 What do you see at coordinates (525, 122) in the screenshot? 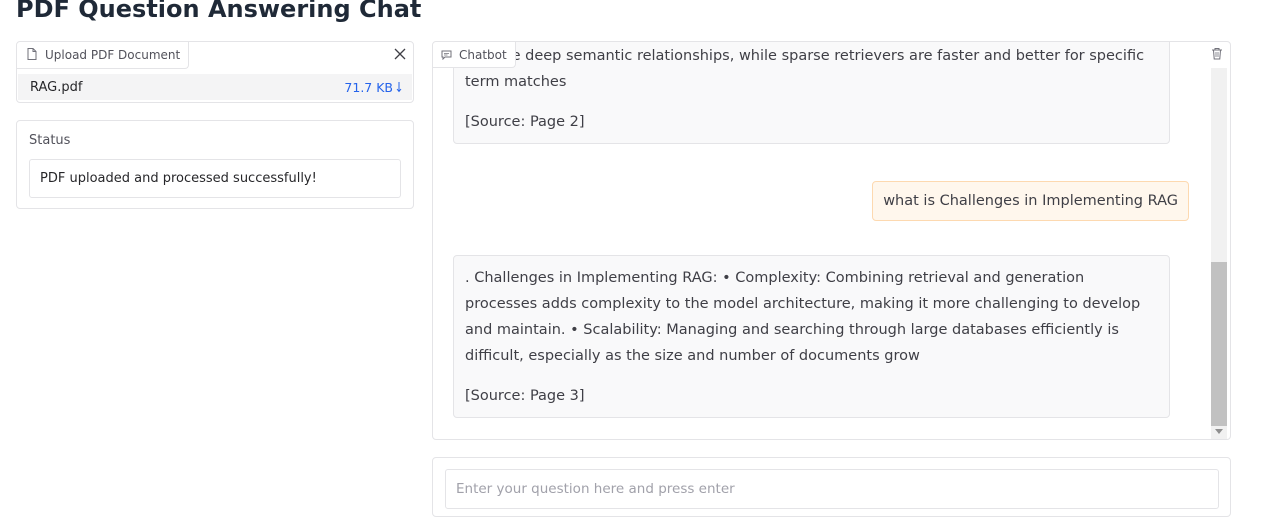
I see `bot-message-source: [Source: Page 2]` at bounding box center [525, 122].